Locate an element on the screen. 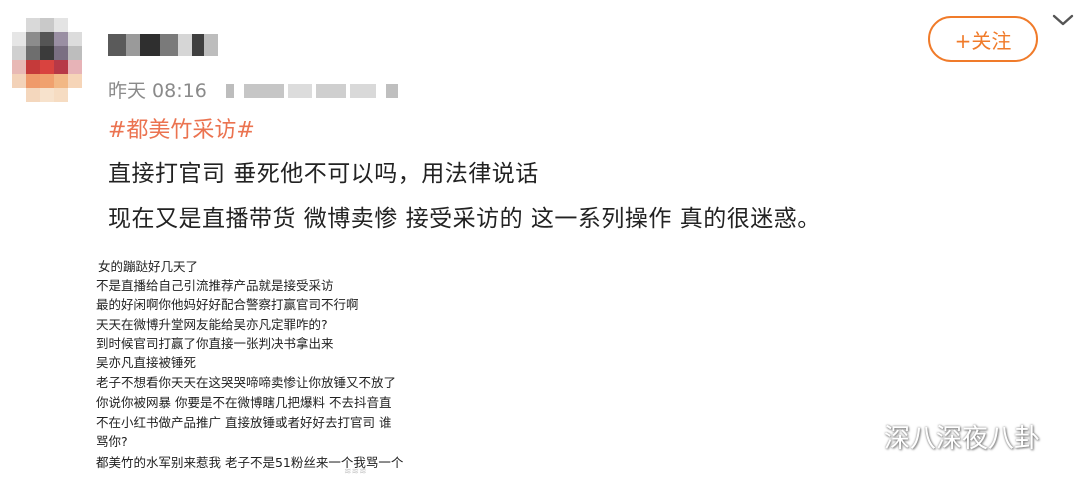 This screenshot has height=481, width=1080. wechat-icon is located at coordinates (857, 436).